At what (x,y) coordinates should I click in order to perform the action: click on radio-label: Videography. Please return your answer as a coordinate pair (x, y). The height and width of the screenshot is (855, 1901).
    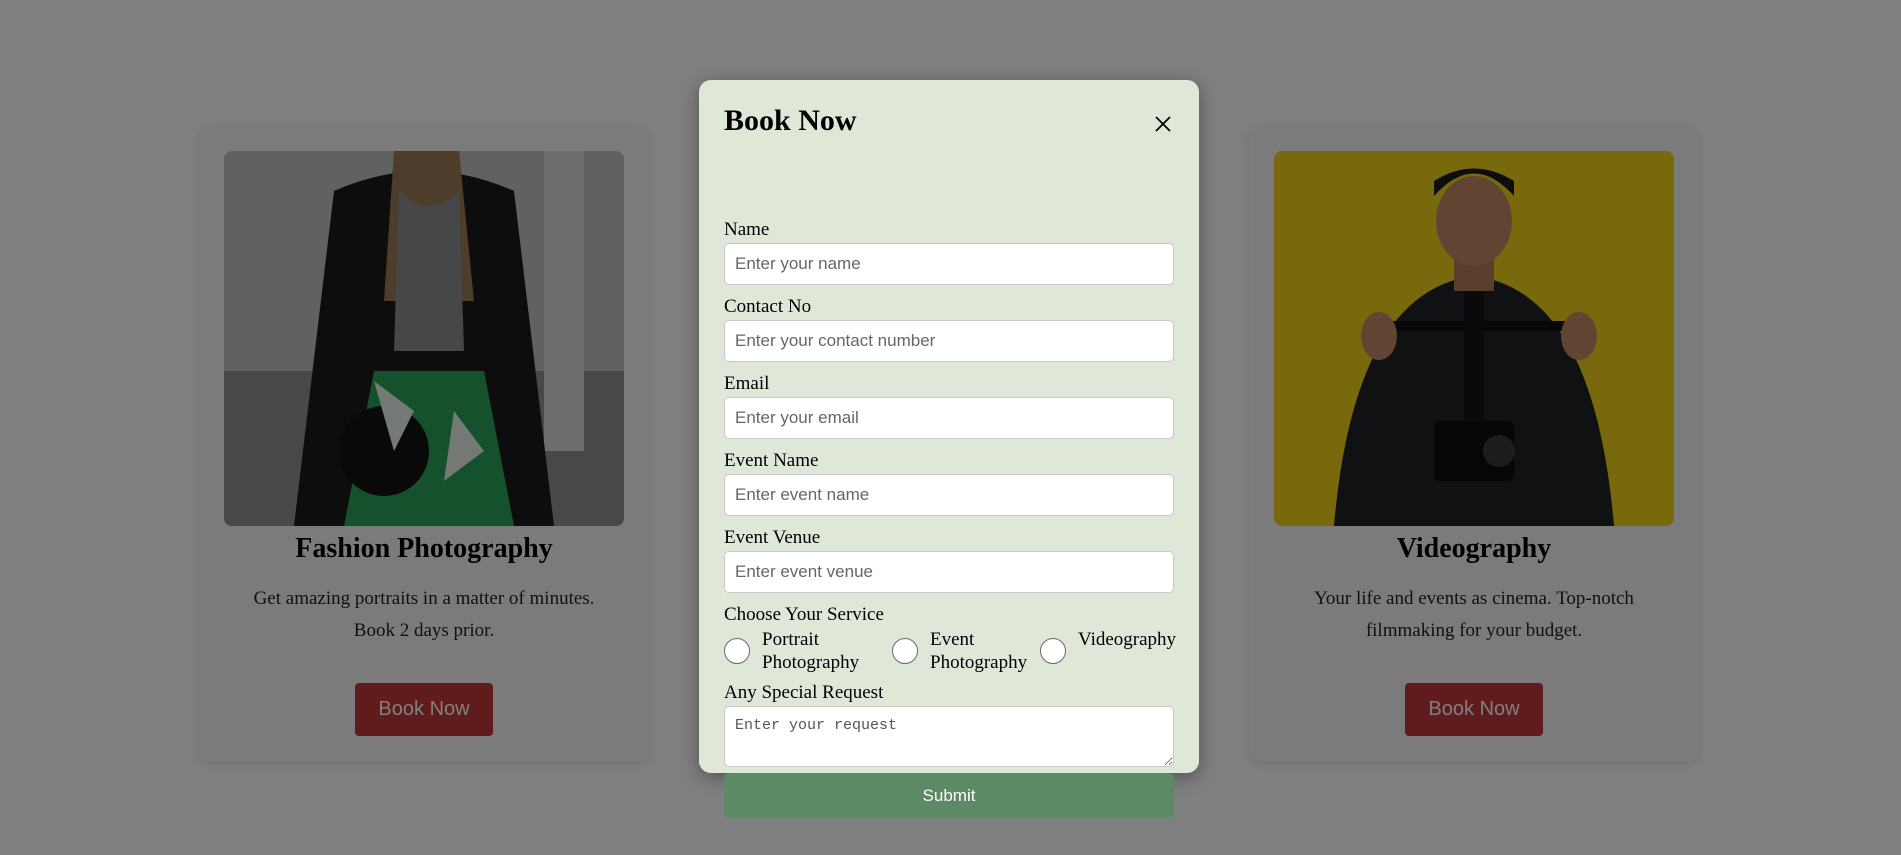
    Looking at the image, I should click on (1127, 639).